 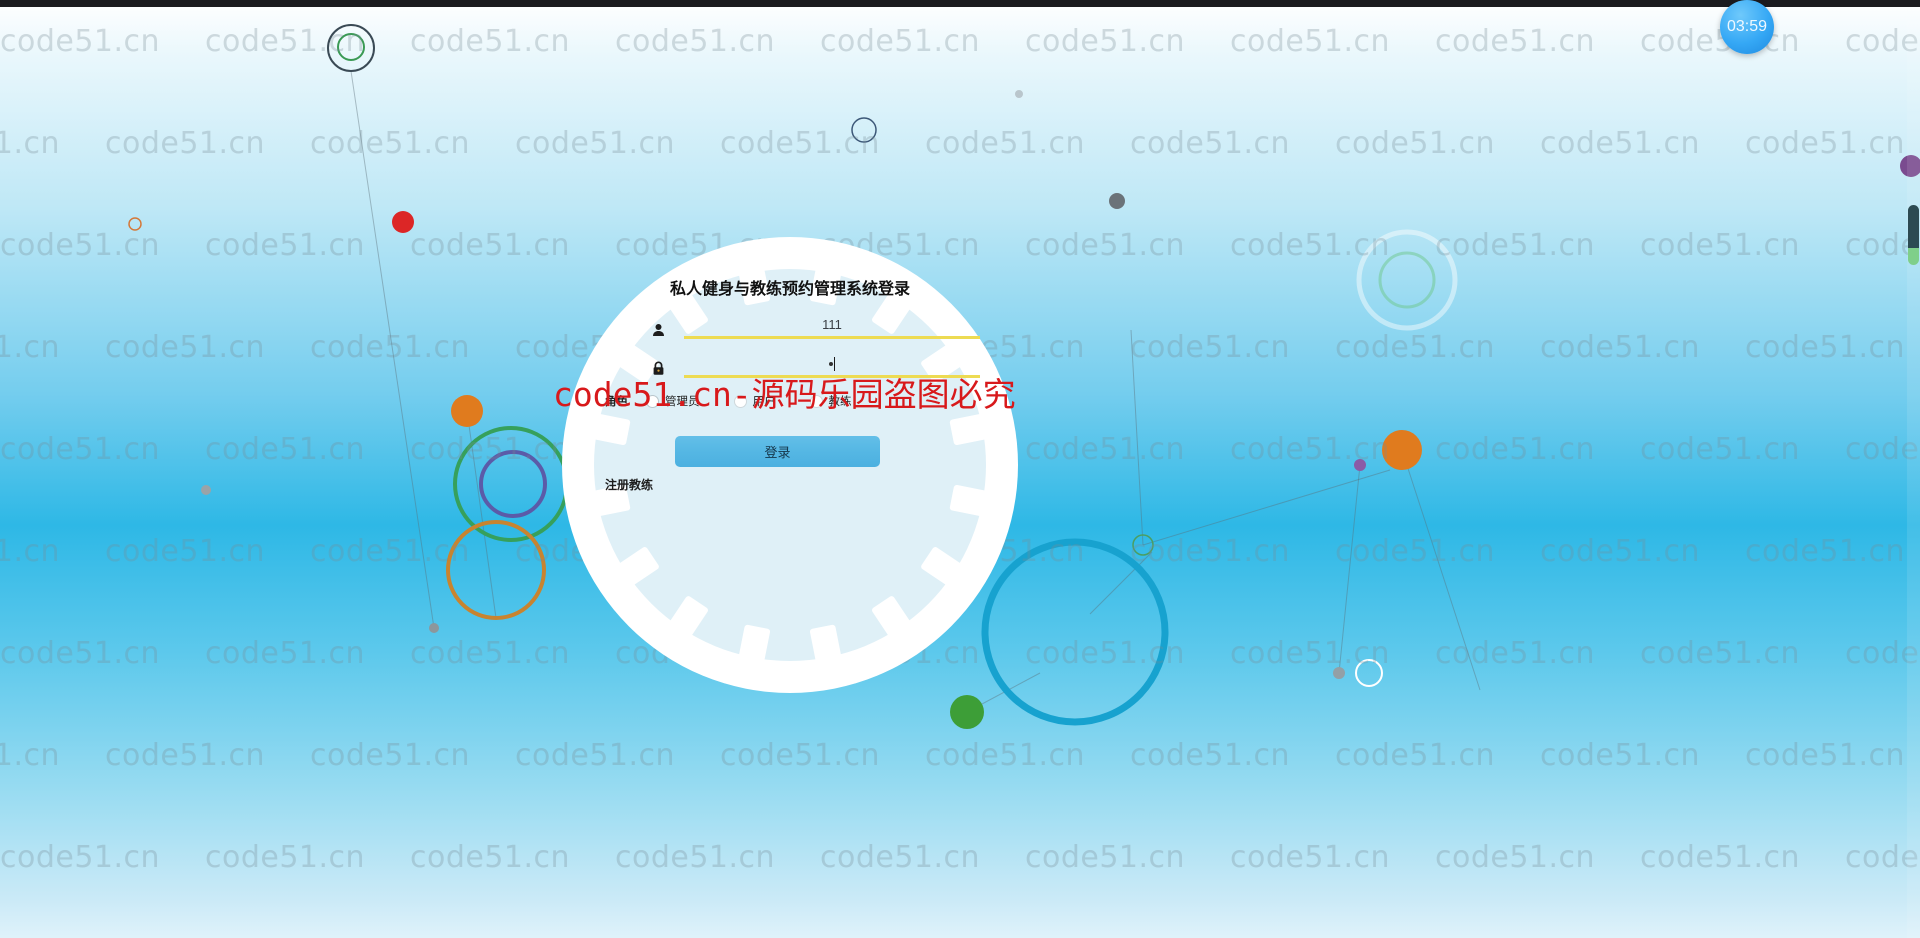 I want to click on user-icon, so click(x=658, y=326).